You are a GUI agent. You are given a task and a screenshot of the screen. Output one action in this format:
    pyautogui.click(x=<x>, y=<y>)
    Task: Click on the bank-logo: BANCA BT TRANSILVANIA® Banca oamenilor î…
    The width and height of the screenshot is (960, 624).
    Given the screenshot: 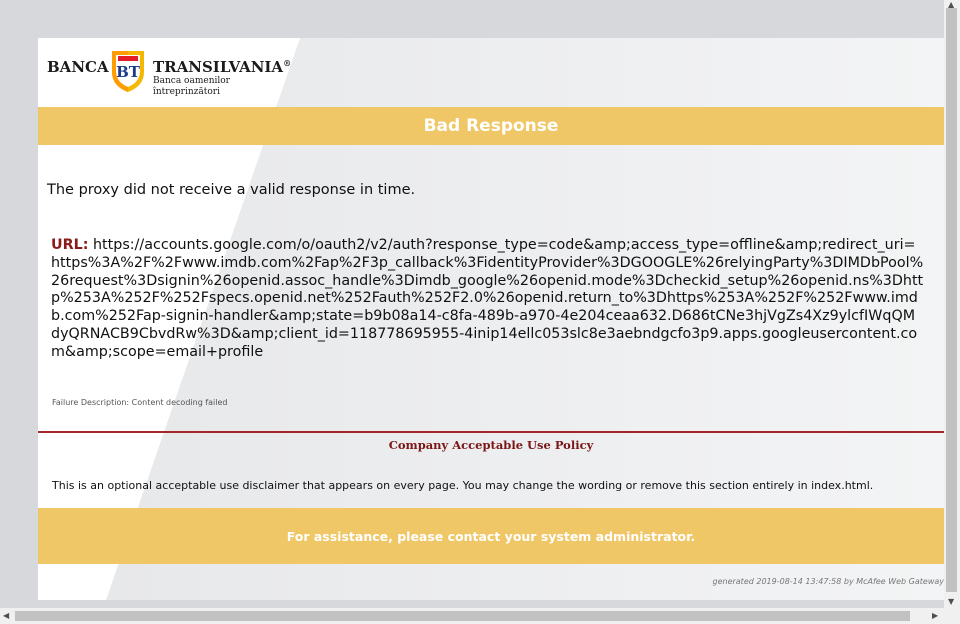 What is the action you would take?
    pyautogui.click(x=169, y=74)
    